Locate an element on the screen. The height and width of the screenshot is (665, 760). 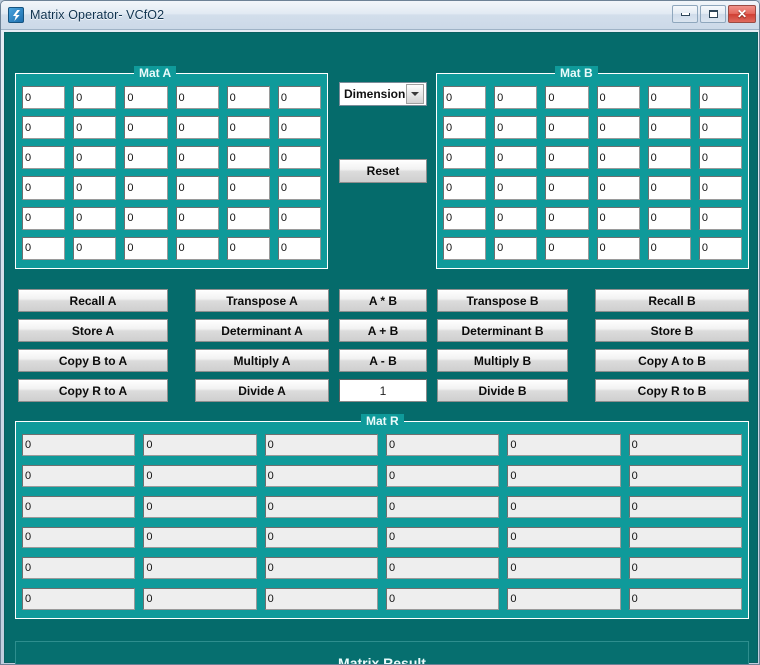
matrix-b-cell-3-3: 0 is located at coordinates (618, 188).